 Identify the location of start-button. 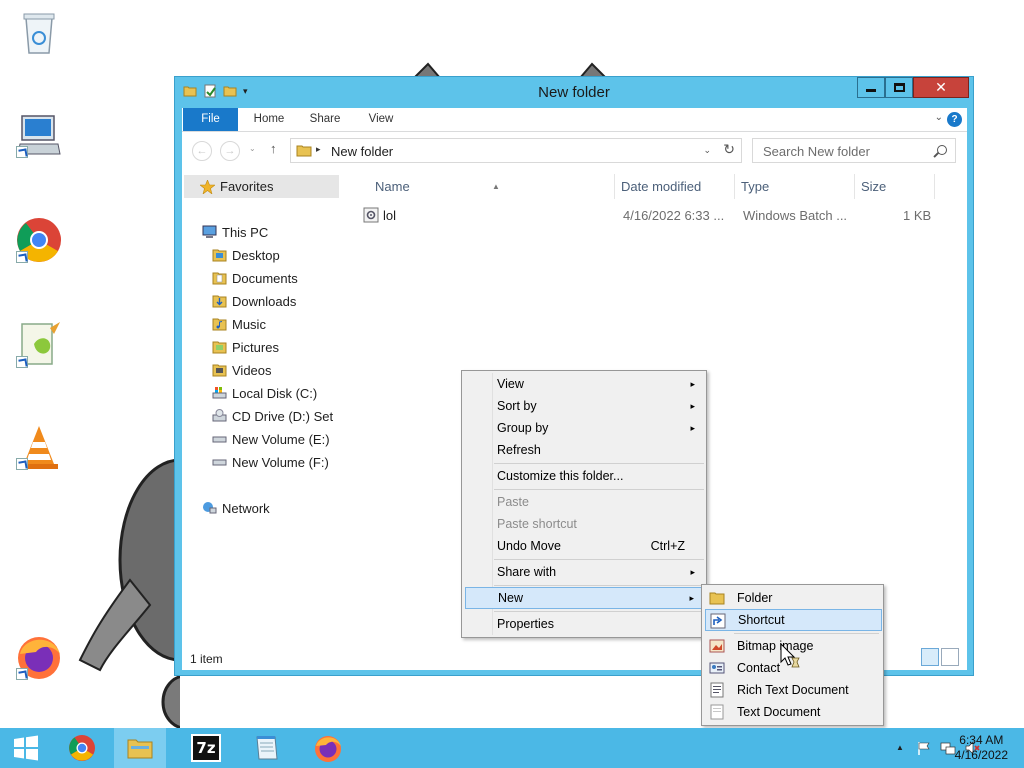
(26, 748).